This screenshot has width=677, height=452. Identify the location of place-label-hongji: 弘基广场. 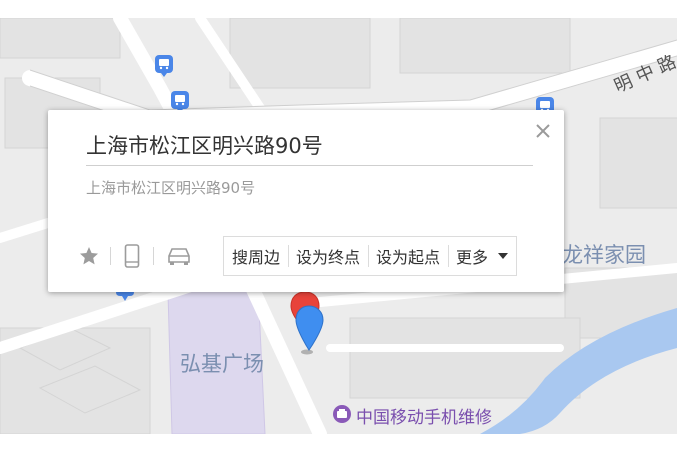
(222, 364).